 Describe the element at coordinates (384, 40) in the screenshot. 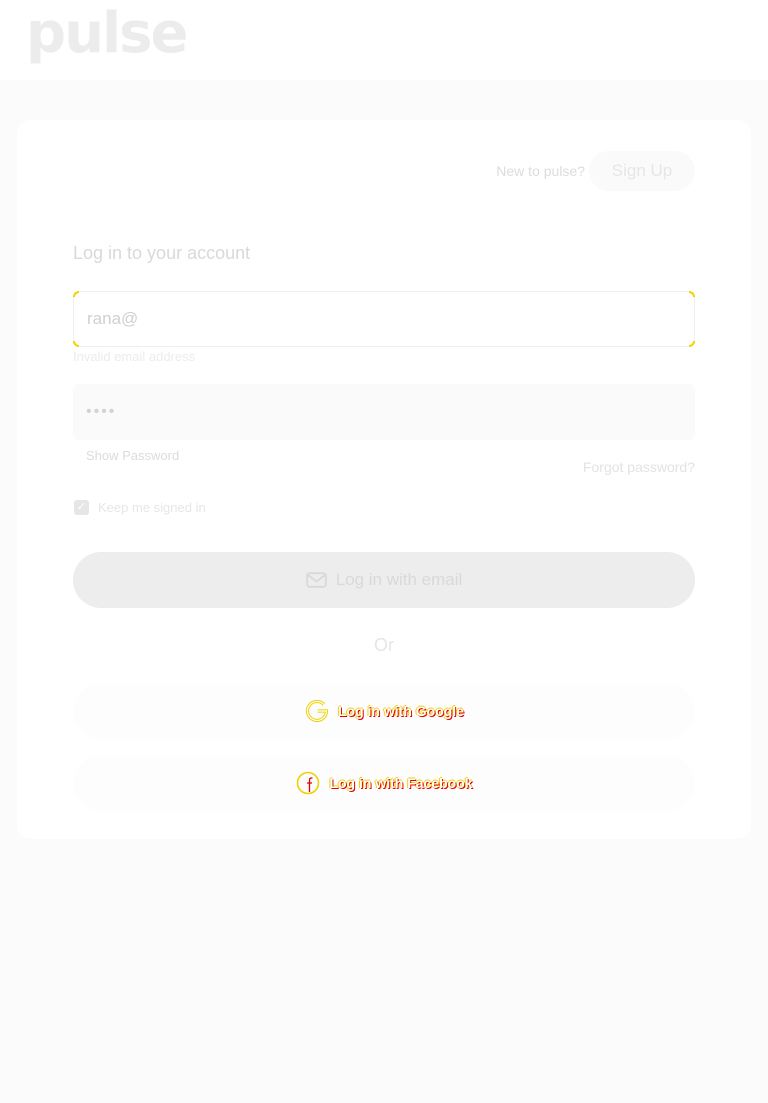

I see `top-bar: pulse` at that location.